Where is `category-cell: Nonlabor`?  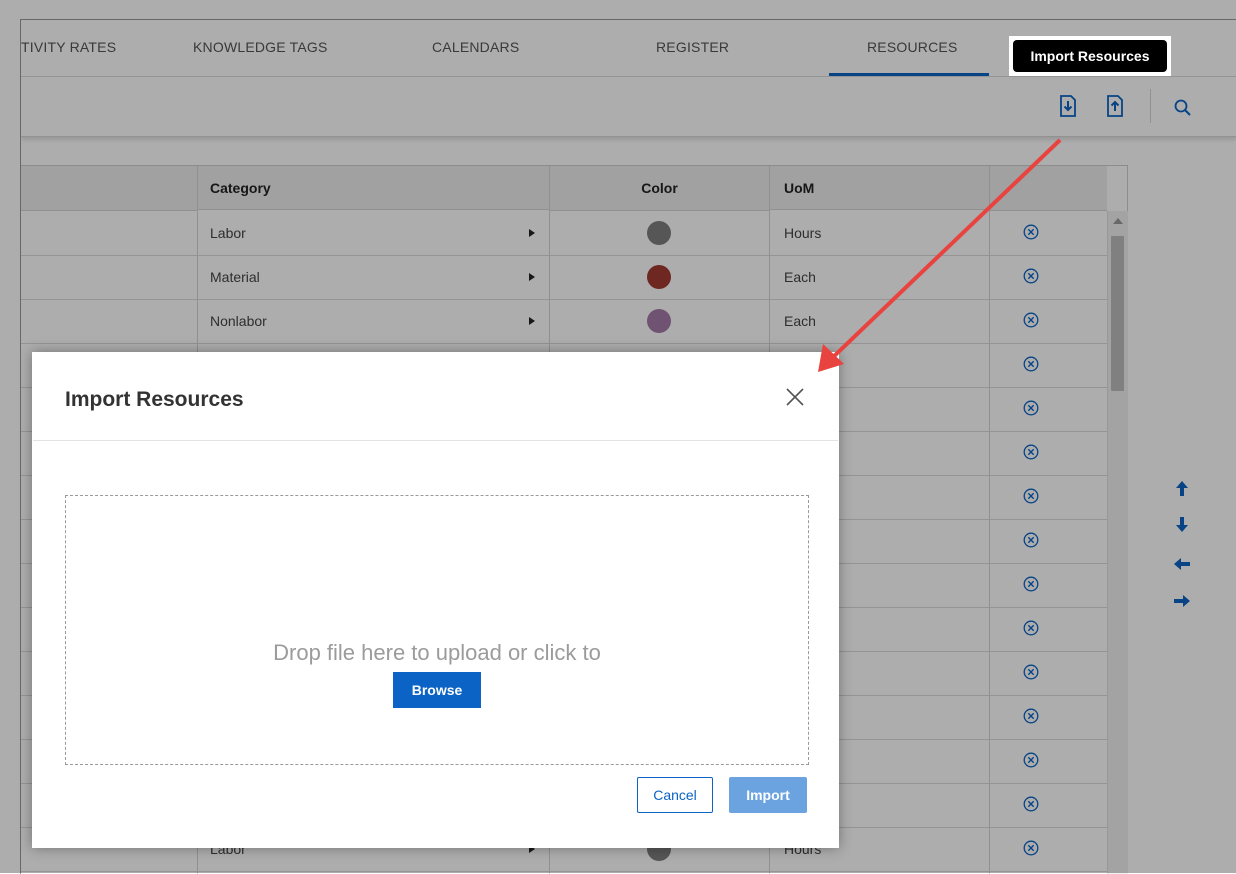 category-cell: Nonlabor is located at coordinates (238, 321).